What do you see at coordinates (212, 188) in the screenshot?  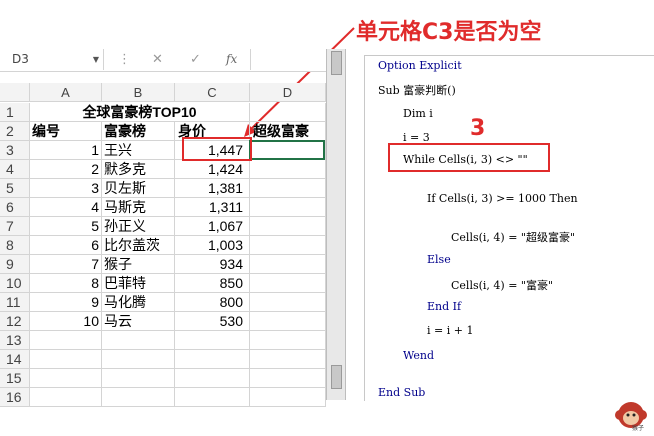 I see `cell-value: 1,381` at bounding box center [212, 188].